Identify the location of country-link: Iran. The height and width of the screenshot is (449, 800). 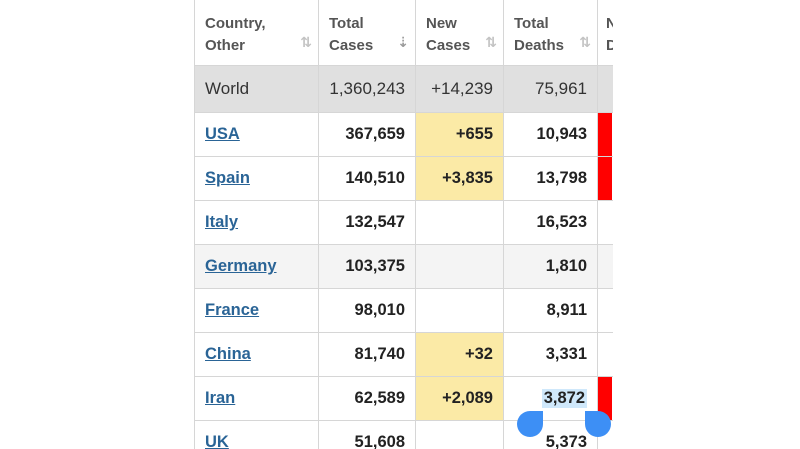
(220, 398).